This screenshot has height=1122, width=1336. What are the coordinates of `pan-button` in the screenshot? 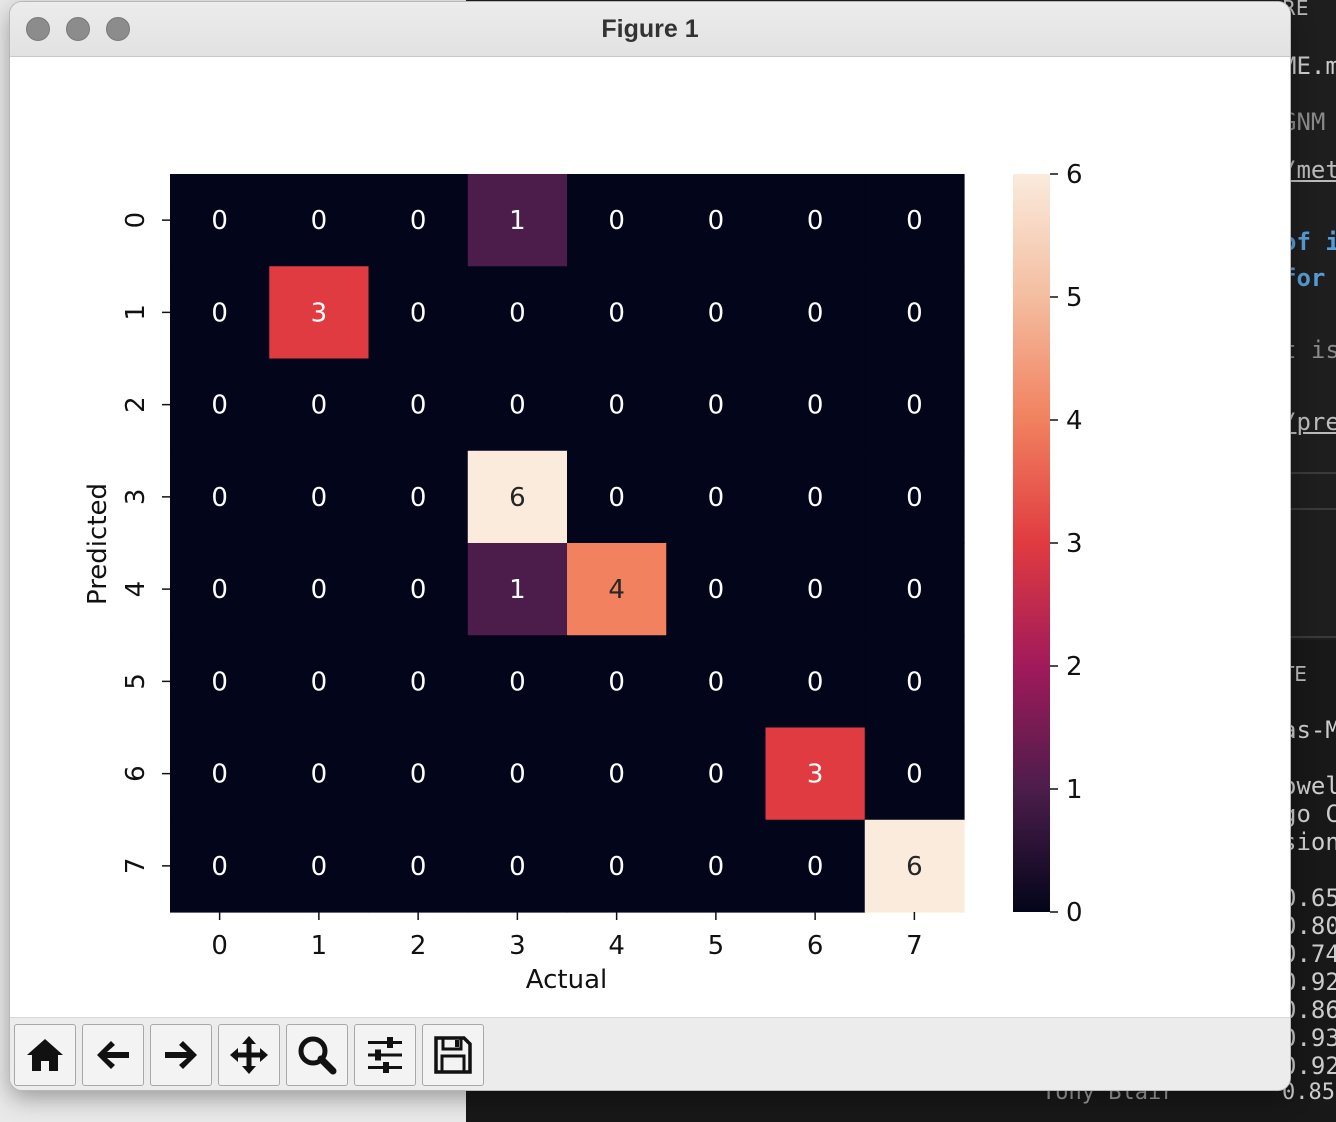 It's located at (249, 1055).